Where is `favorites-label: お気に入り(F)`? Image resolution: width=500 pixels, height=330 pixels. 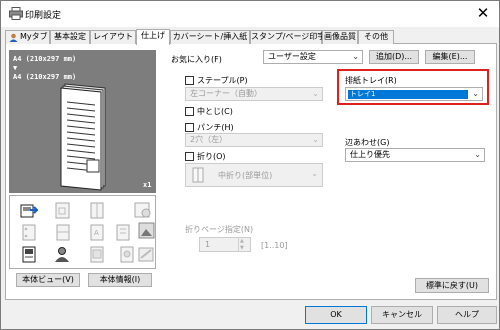 favorites-label: お気に入り(F) is located at coordinates (196, 59).